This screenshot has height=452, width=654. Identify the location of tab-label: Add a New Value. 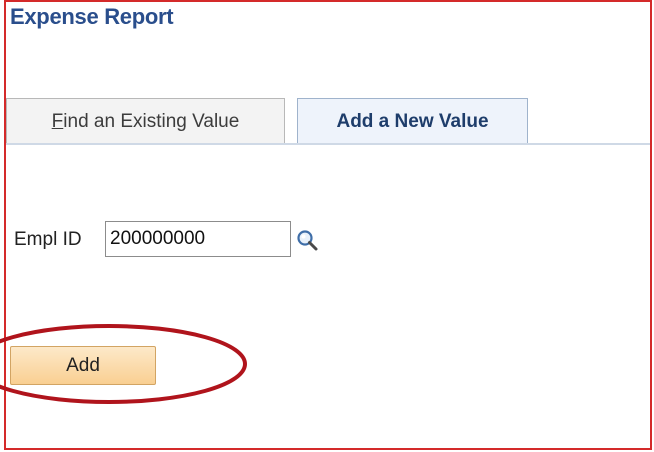
(412, 121).